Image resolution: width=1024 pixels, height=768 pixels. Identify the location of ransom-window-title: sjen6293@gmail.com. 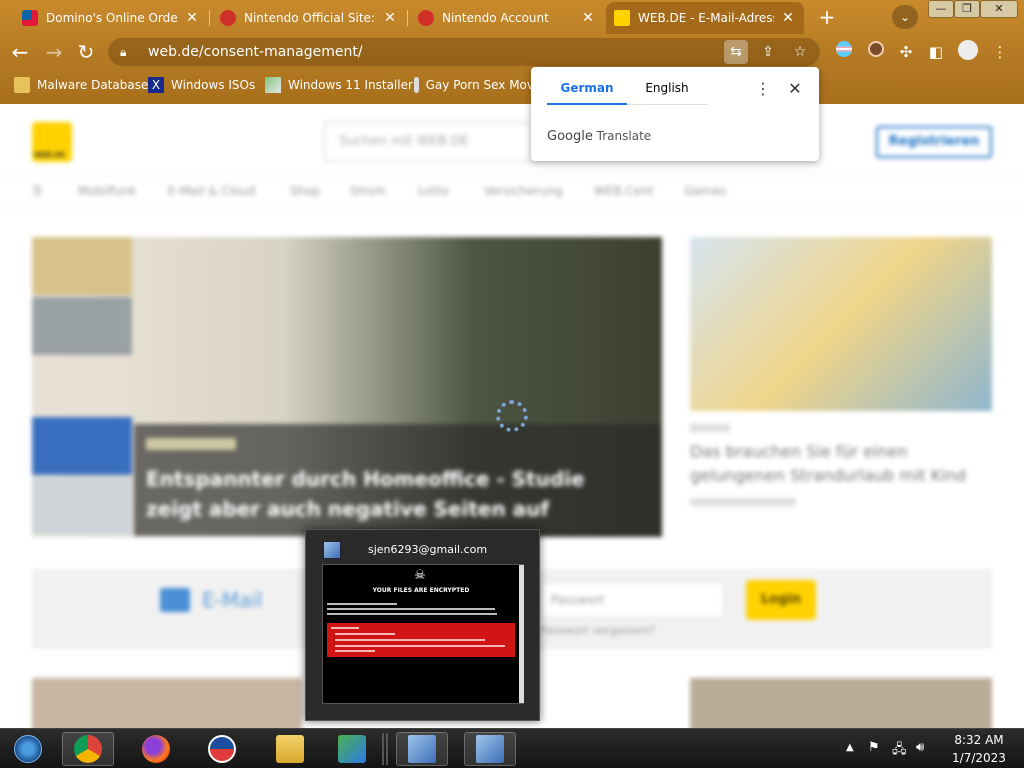
(428, 549).